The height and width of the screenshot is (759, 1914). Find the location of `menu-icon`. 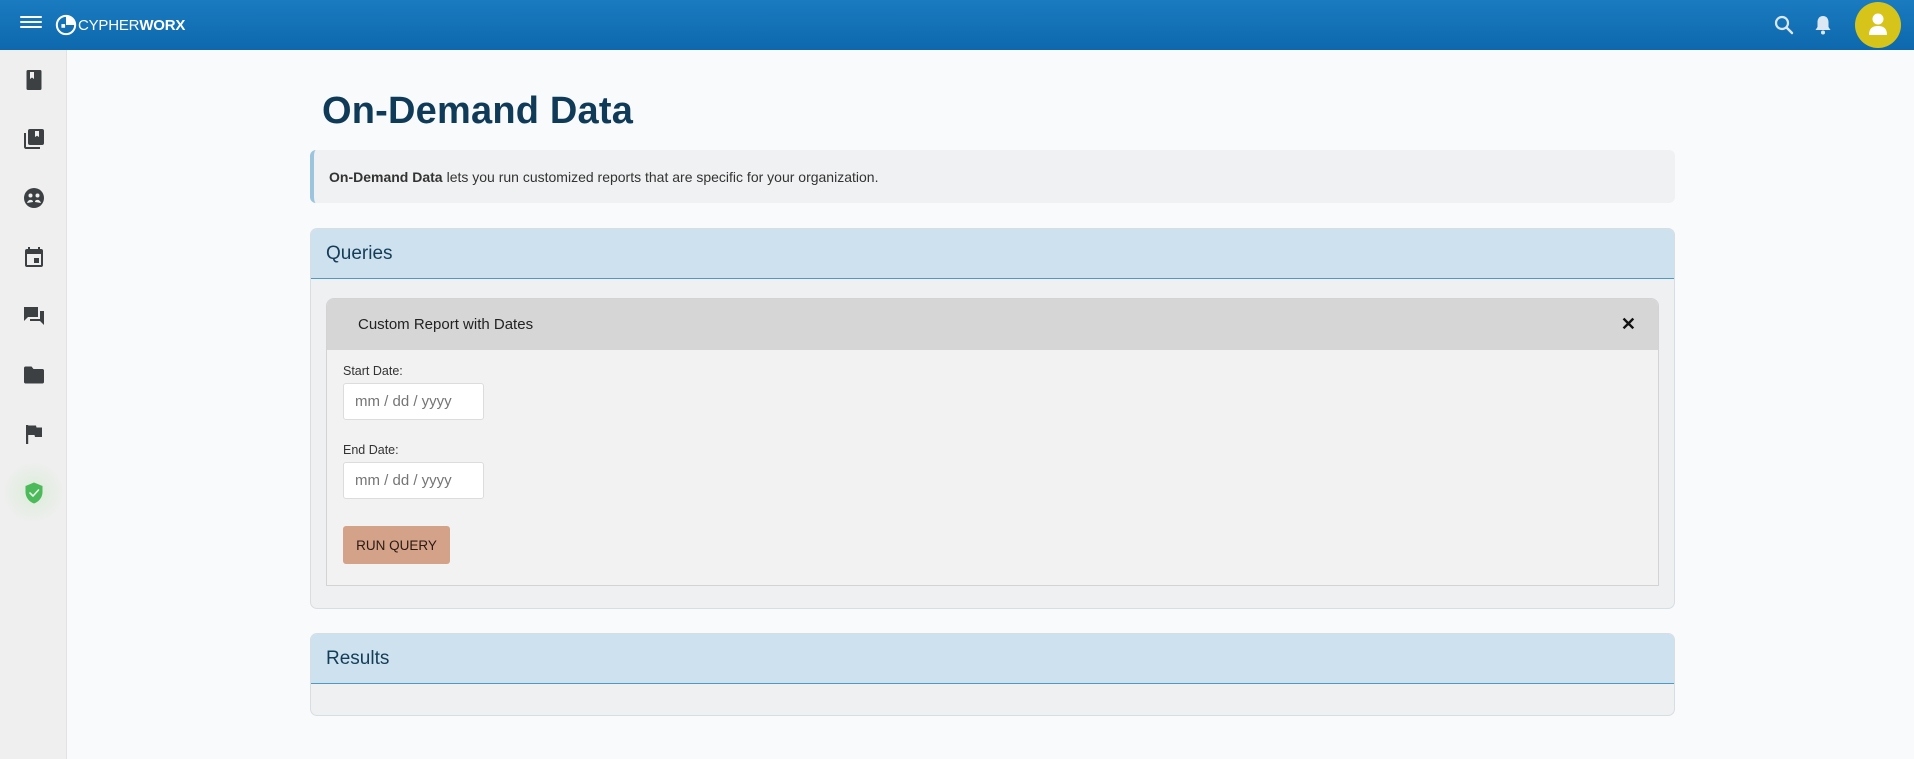

menu-icon is located at coordinates (31, 24).